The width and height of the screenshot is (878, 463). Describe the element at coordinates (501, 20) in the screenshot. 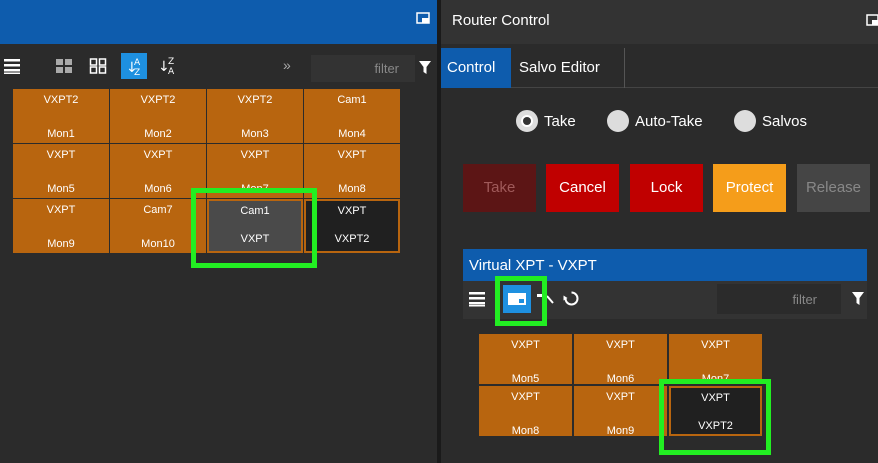

I see `panel-title: Router Control` at that location.